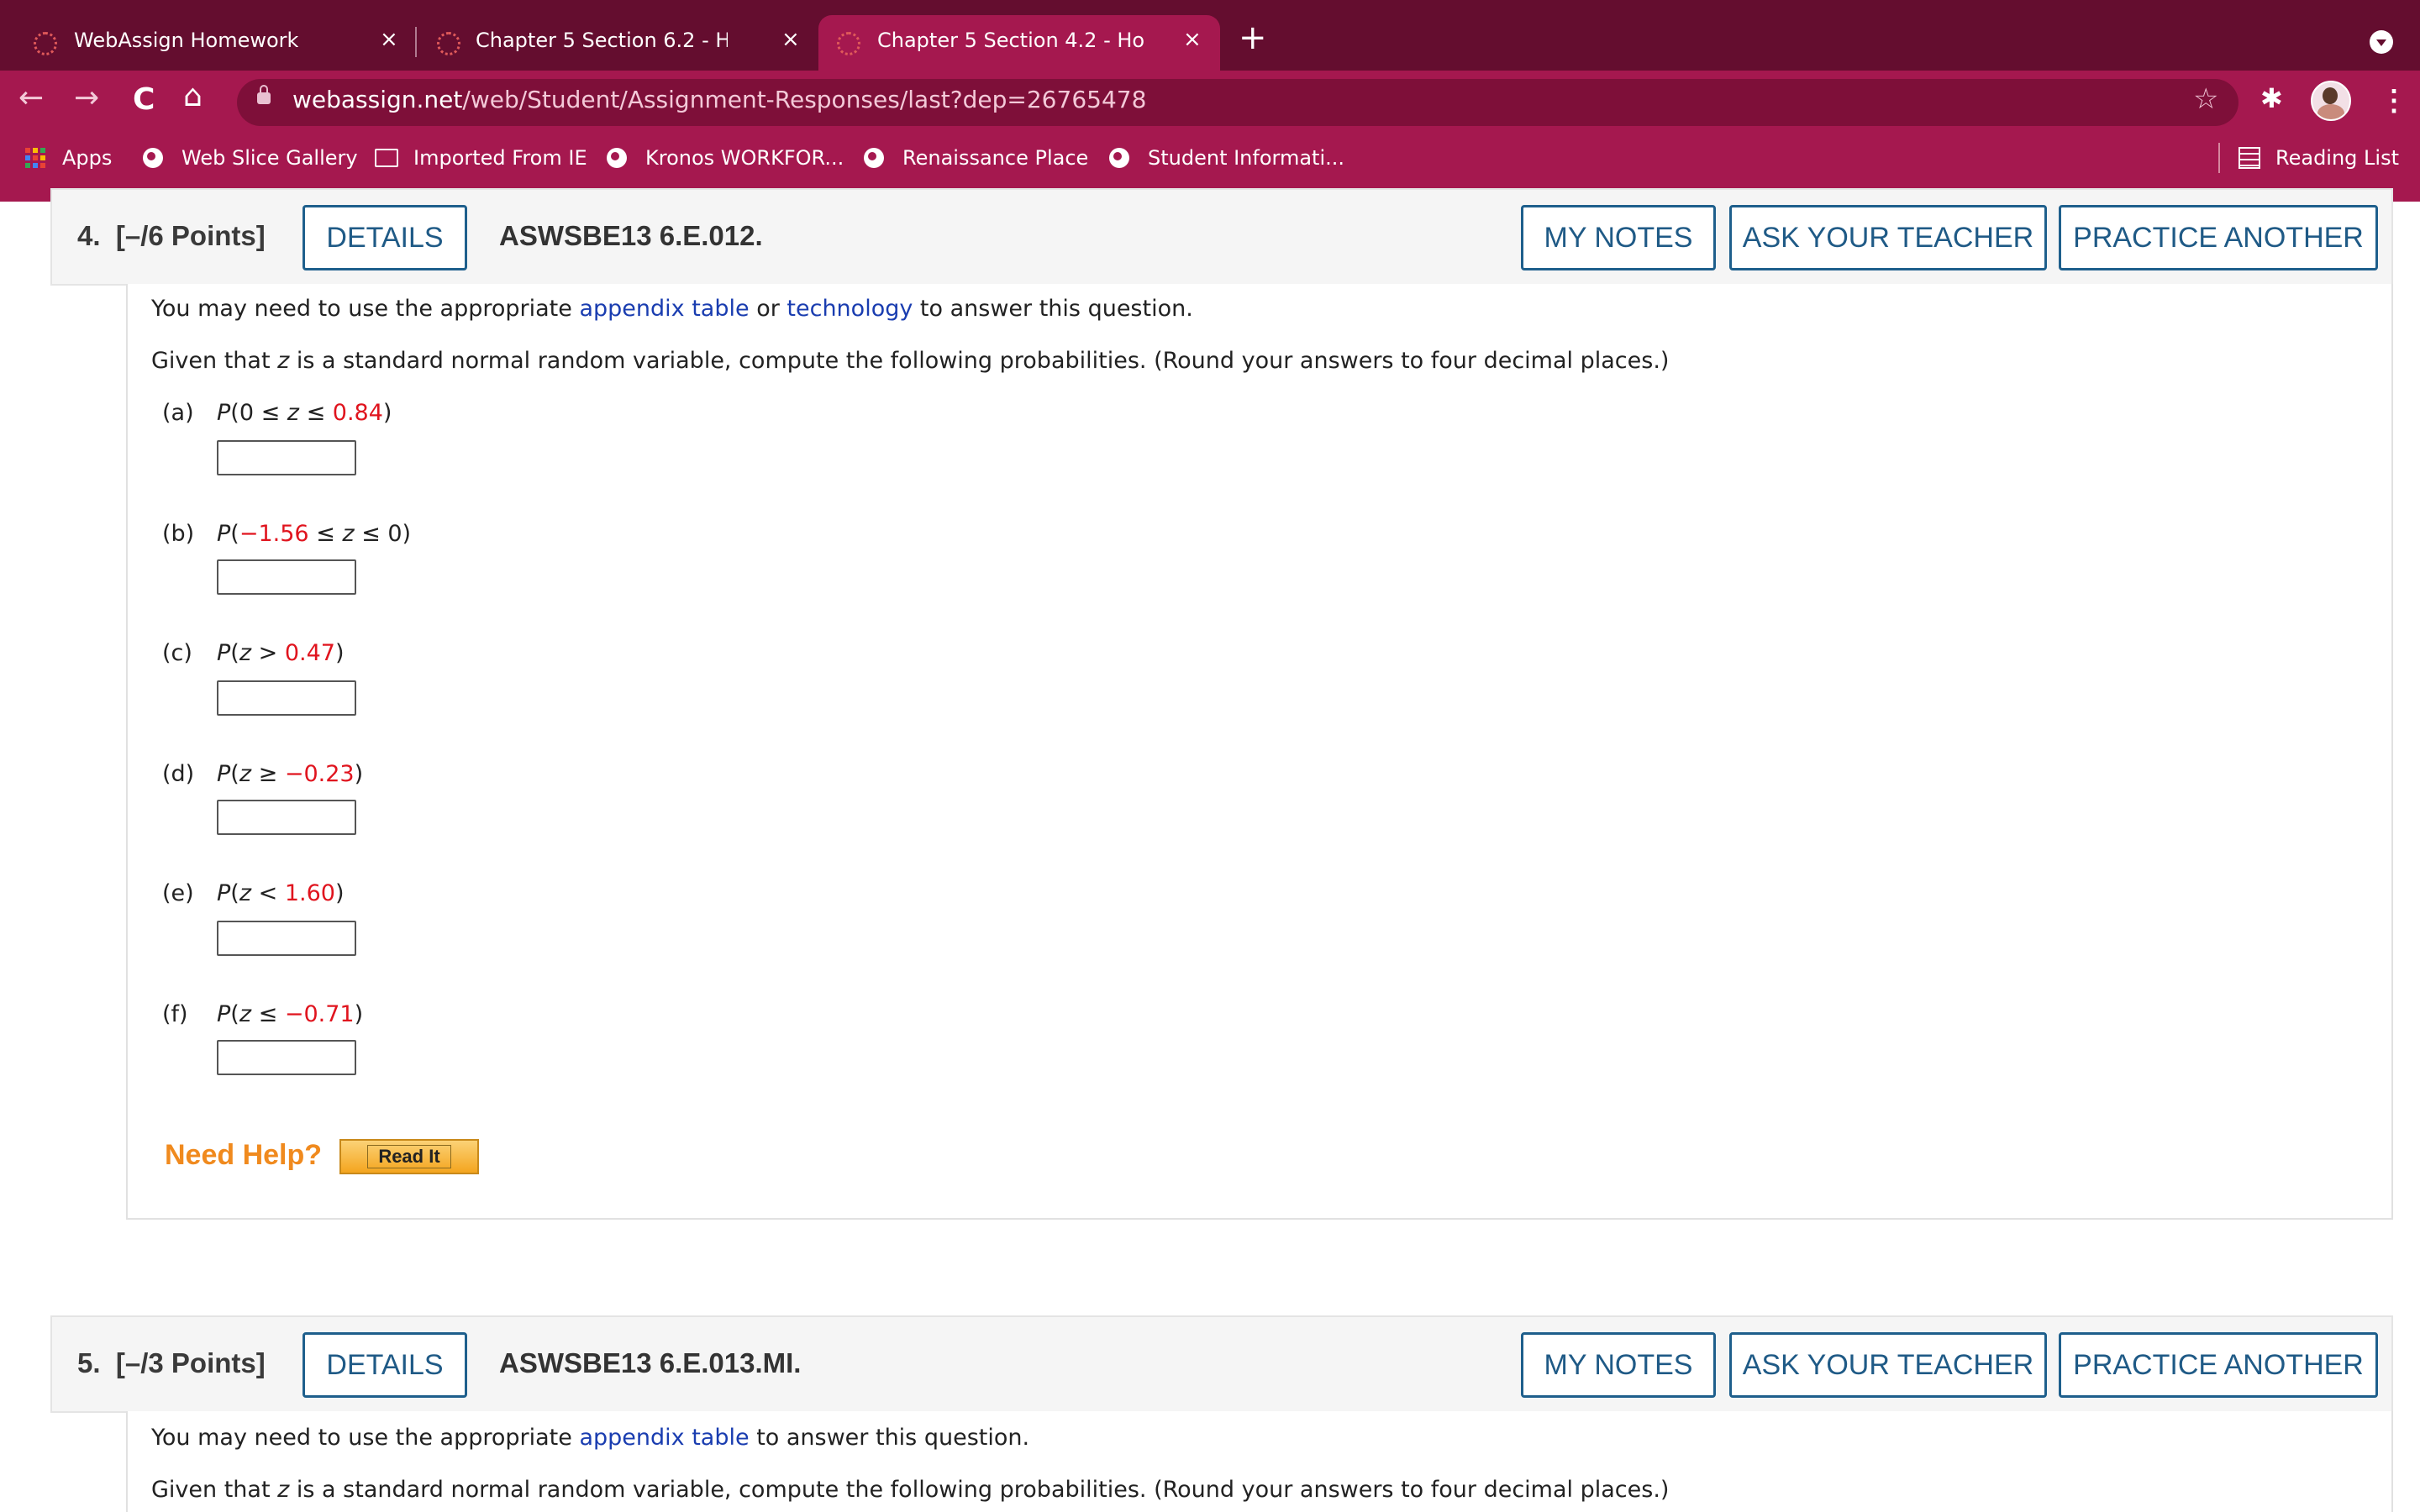 The width and height of the screenshot is (2420, 1512). Describe the element at coordinates (2249, 158) in the screenshot. I see `reading-list-icon` at that location.